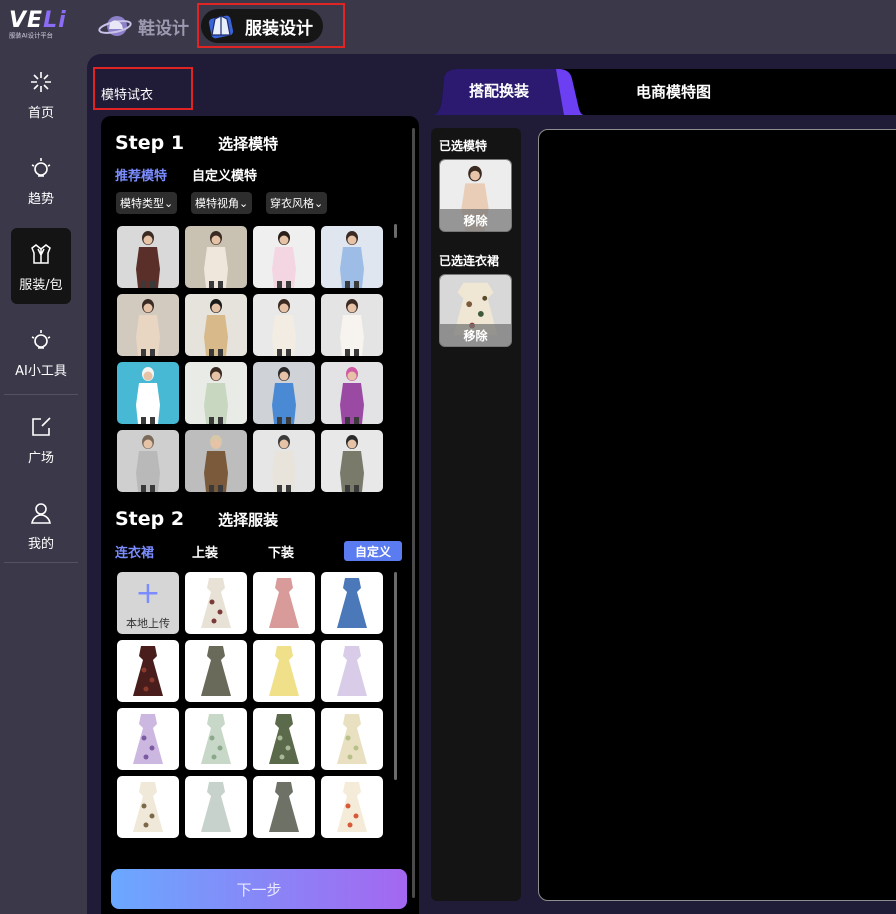 The width and height of the screenshot is (896, 914). I want to click on top-bar: VELi 服装AI设计平台 鞋设计 服装设计, so click(448, 27).